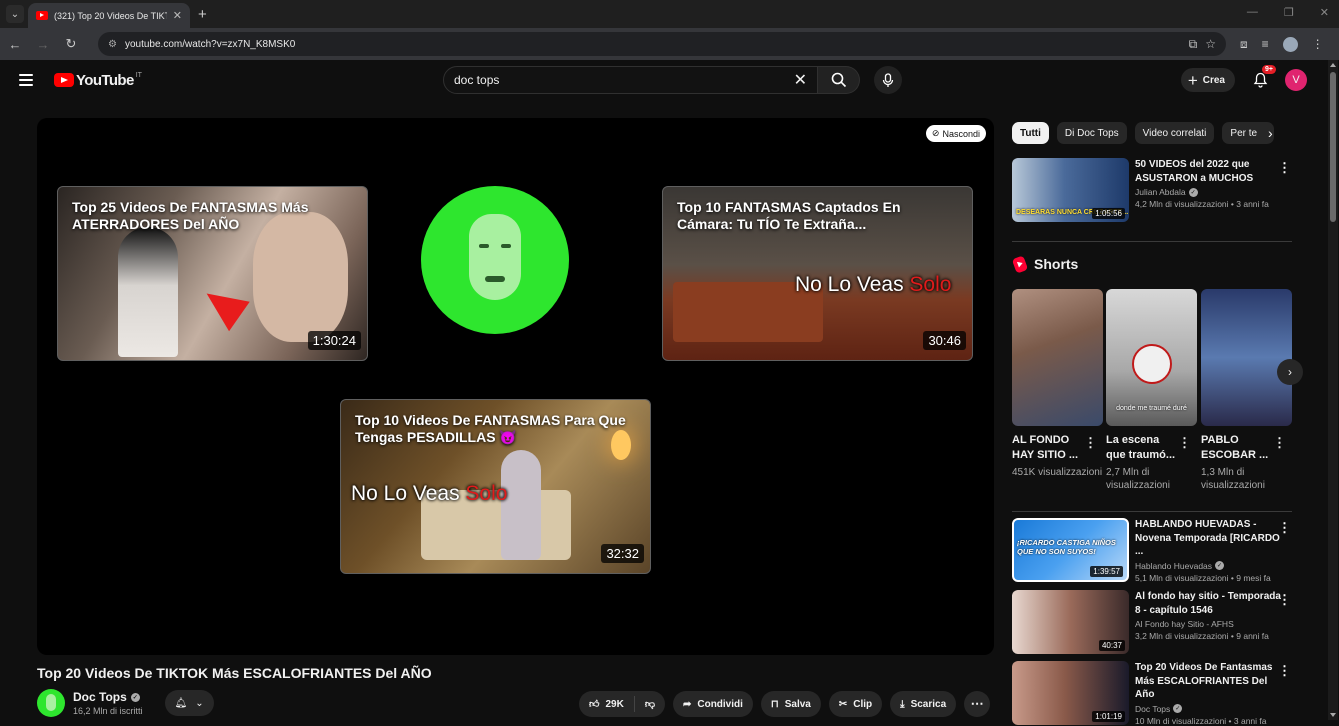 This screenshot has height=726, width=1339. I want to click on view-count: 10 Mln di visualizzazioni, so click(1181, 720).